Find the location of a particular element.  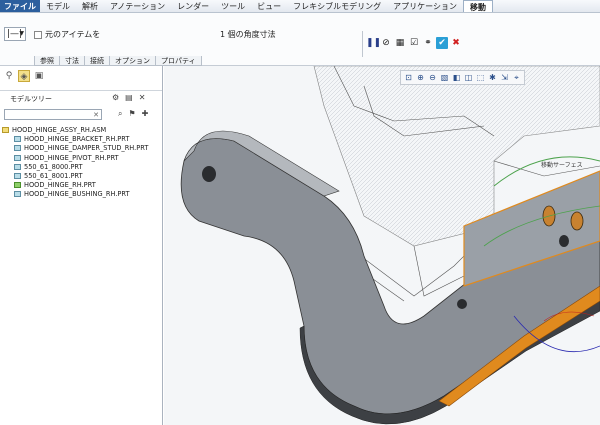

tree-item-label: HOOD_HINGE_DAMPER_STUD_RH.PRT is located at coordinates (86, 148).